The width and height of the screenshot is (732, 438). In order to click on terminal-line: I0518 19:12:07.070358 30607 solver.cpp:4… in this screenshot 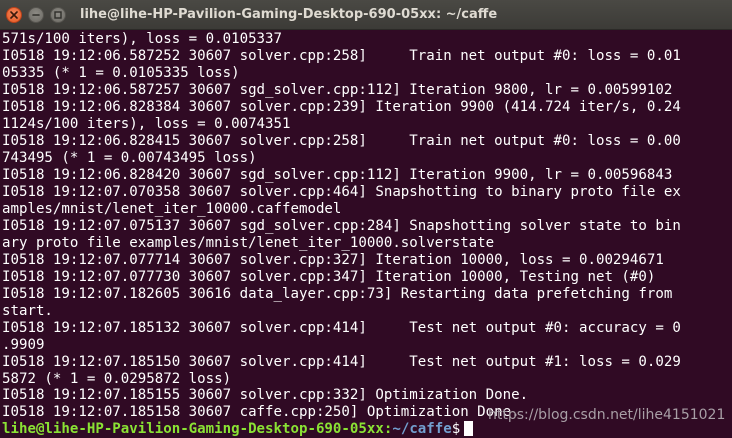, I will do `click(341, 192)`.